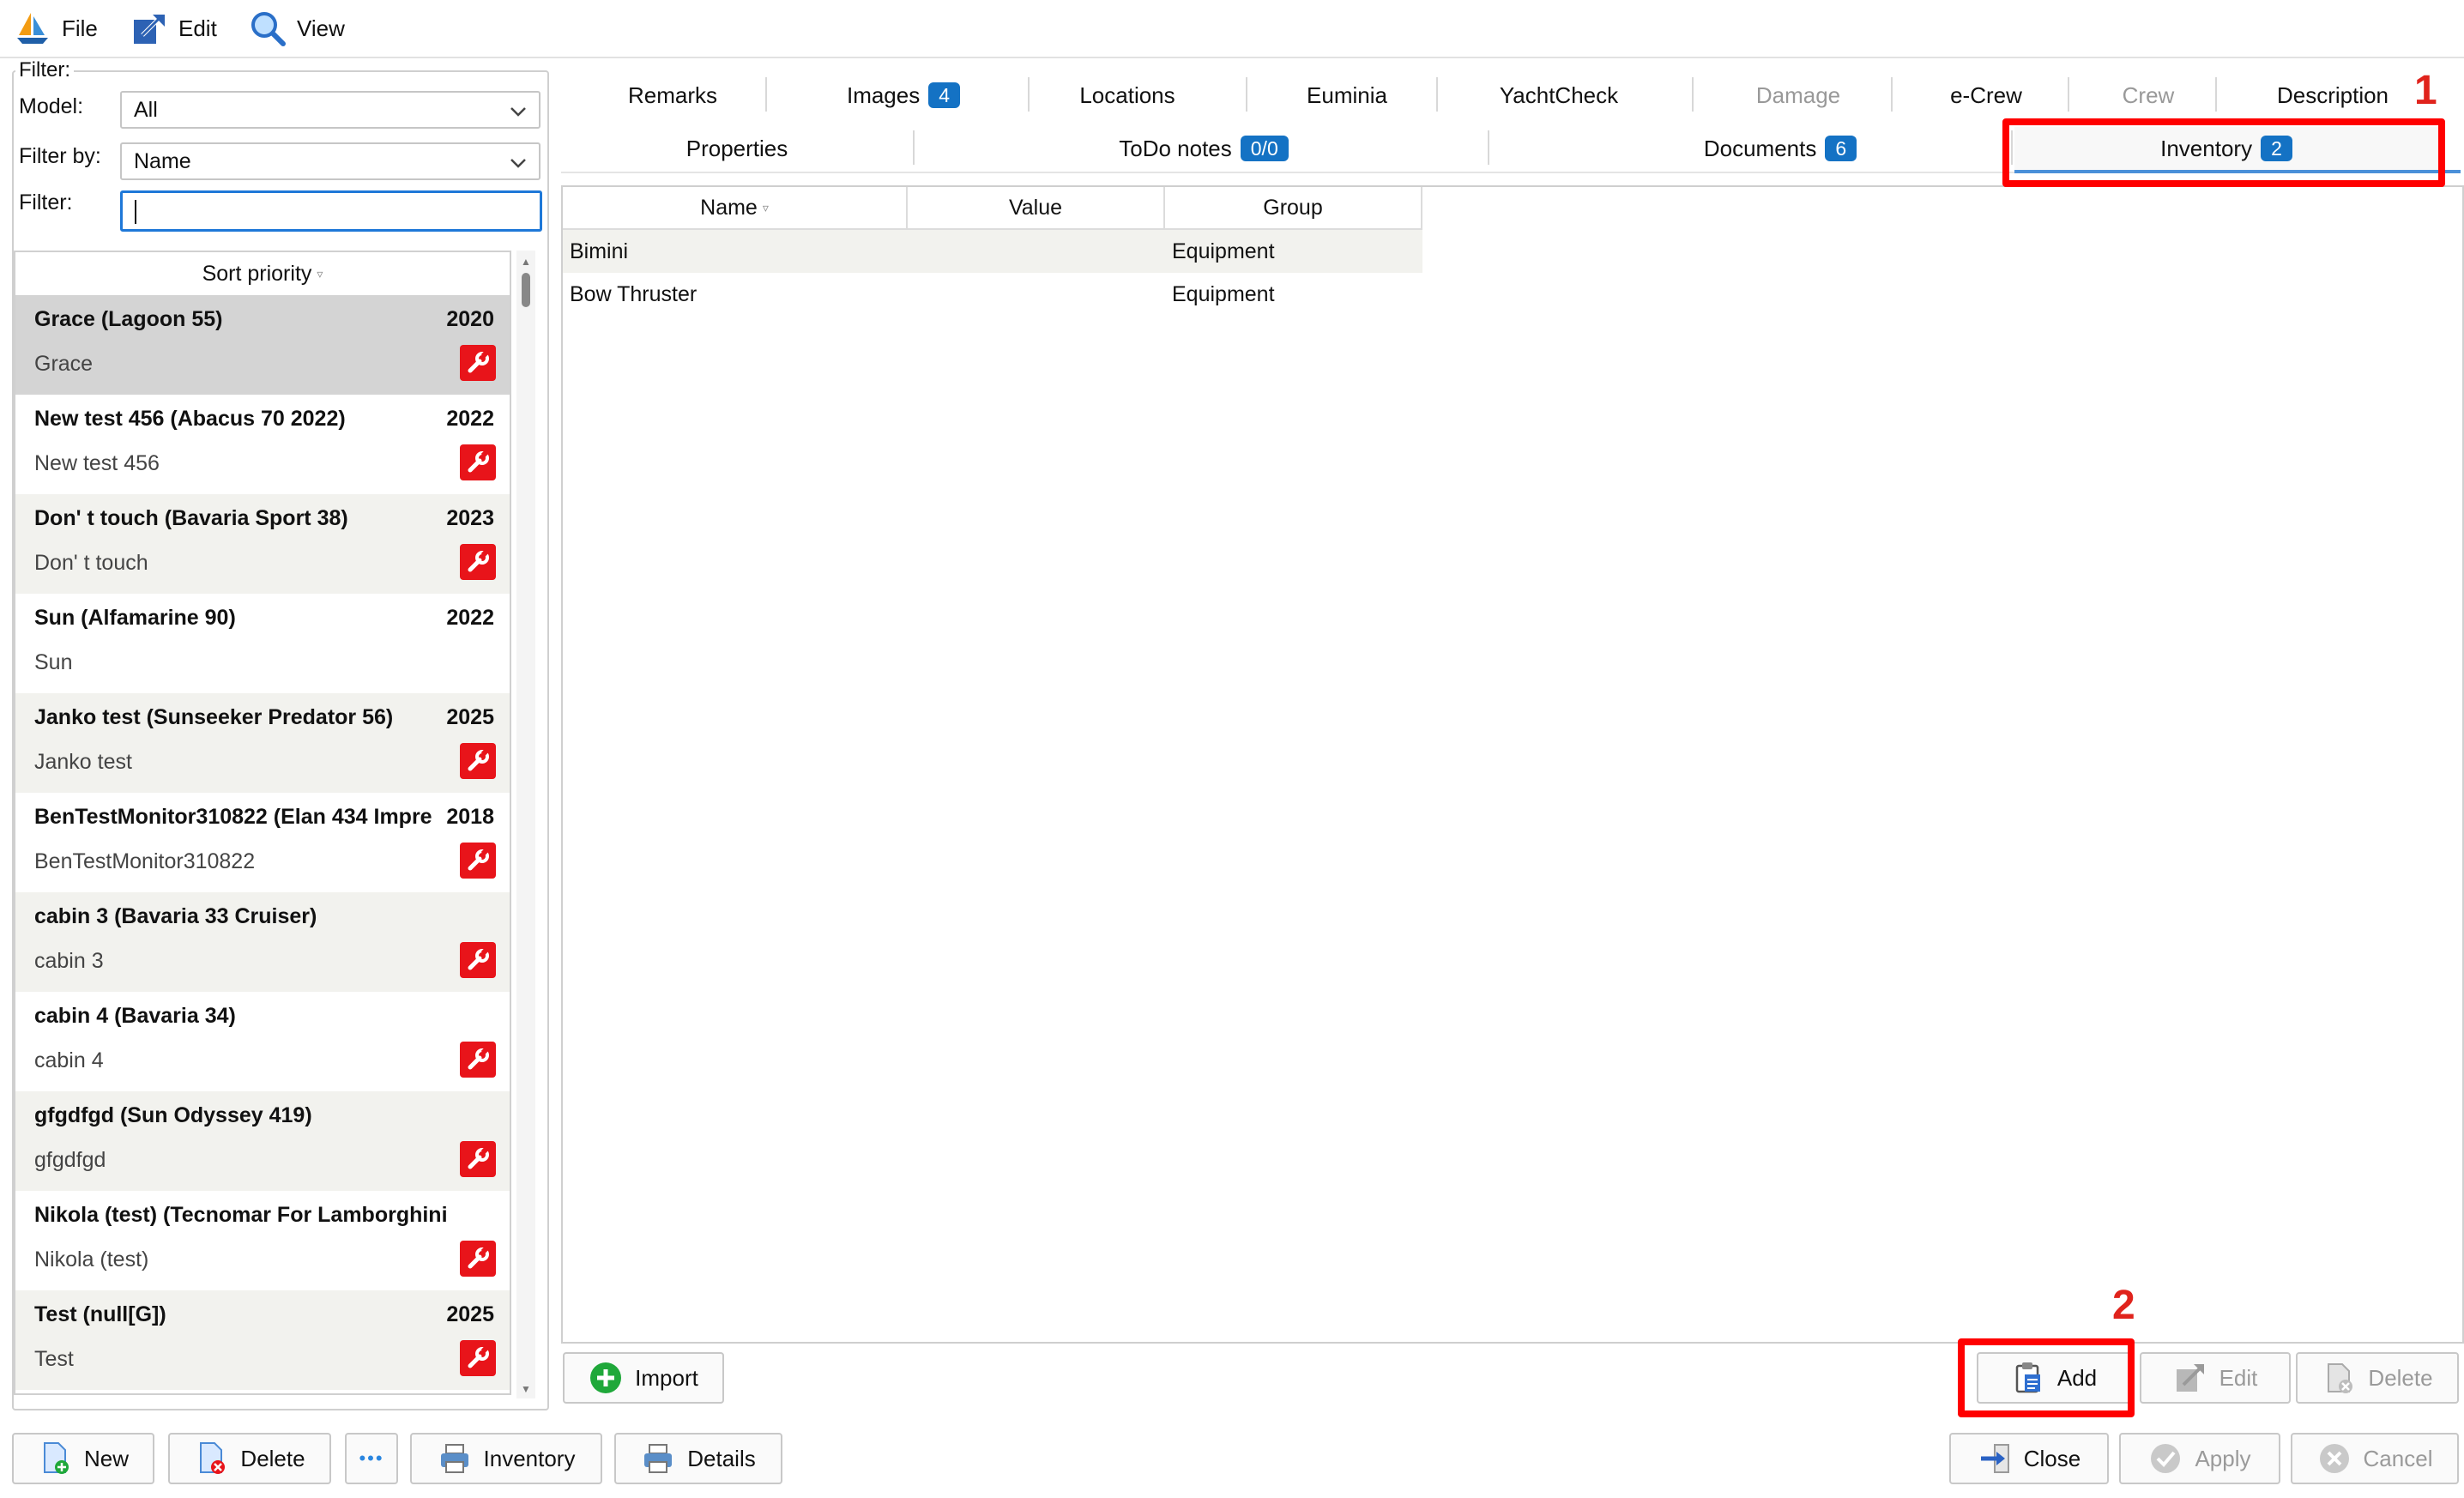  What do you see at coordinates (257, 273) in the screenshot?
I see `list-header-label: Sort priority` at bounding box center [257, 273].